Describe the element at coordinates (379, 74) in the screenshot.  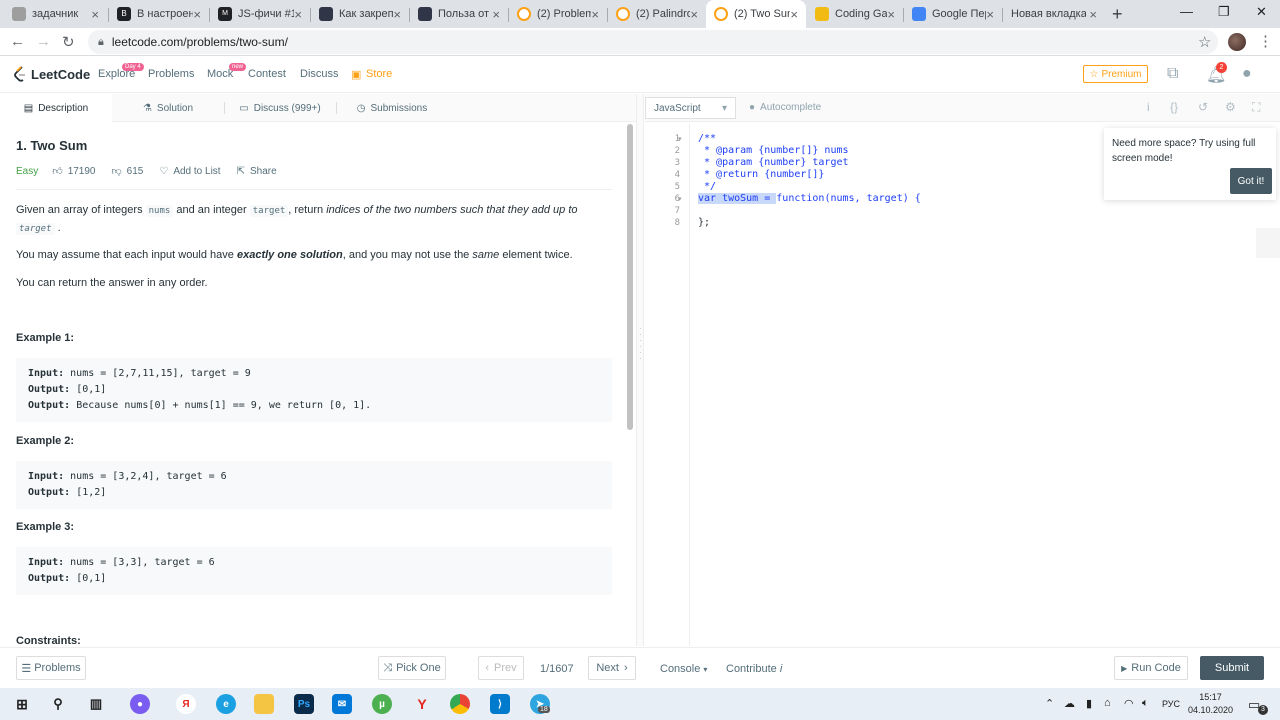
I see `nav-store: Store` at that location.